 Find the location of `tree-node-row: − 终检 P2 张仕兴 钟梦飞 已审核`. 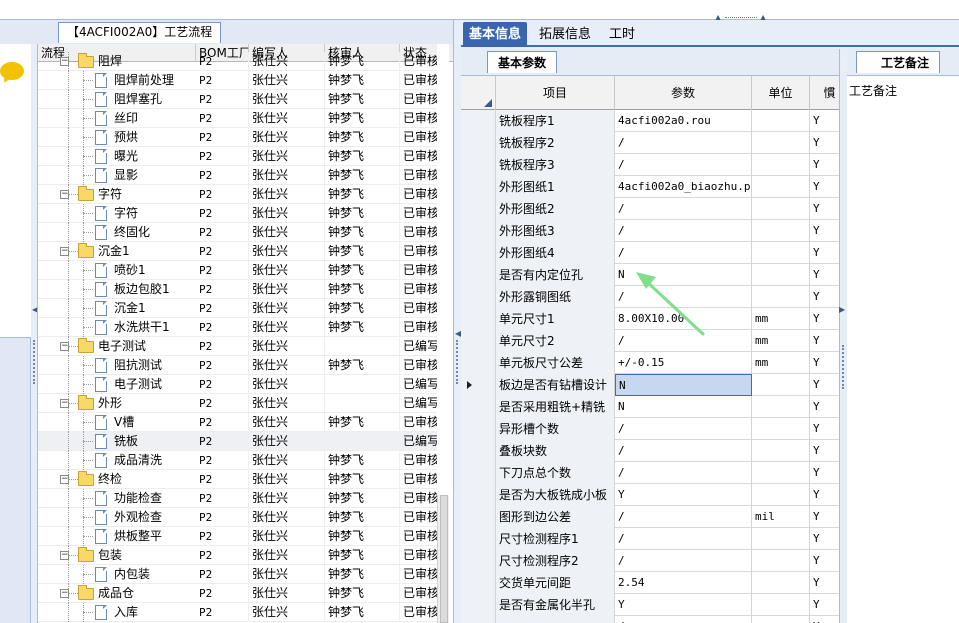

tree-node-row: − 终检 P2 张仕兴 钟梦飞 已审核 is located at coordinates (238, 479).